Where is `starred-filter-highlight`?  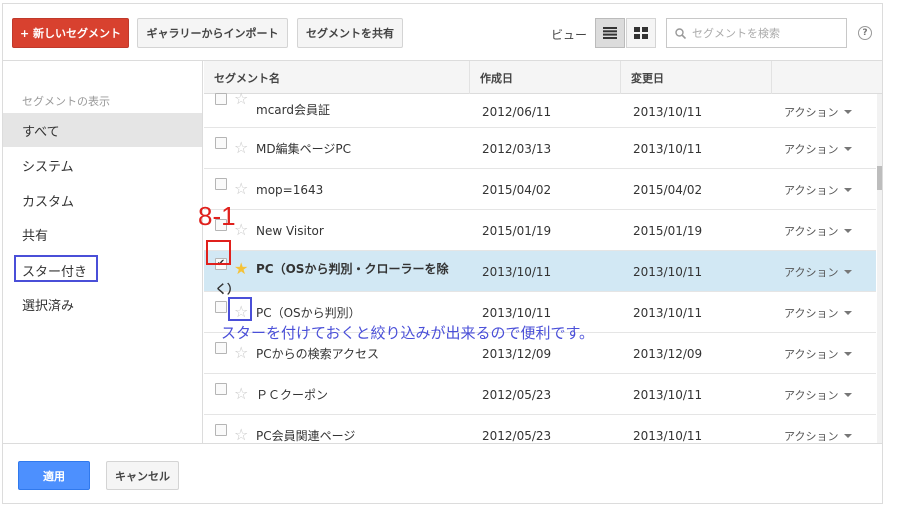 starred-filter-highlight is located at coordinates (56, 268).